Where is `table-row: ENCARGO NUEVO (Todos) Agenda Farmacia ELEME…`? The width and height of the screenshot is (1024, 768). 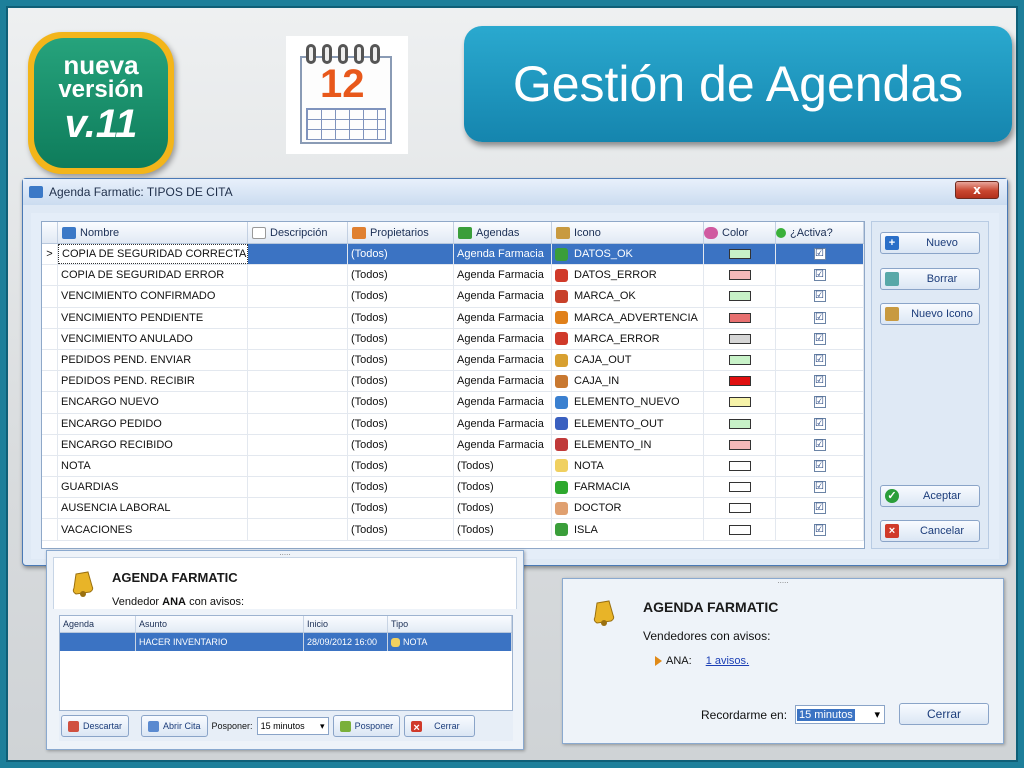
table-row: ENCARGO NUEVO (Todos) Agenda Farmacia ELEME… is located at coordinates (453, 403).